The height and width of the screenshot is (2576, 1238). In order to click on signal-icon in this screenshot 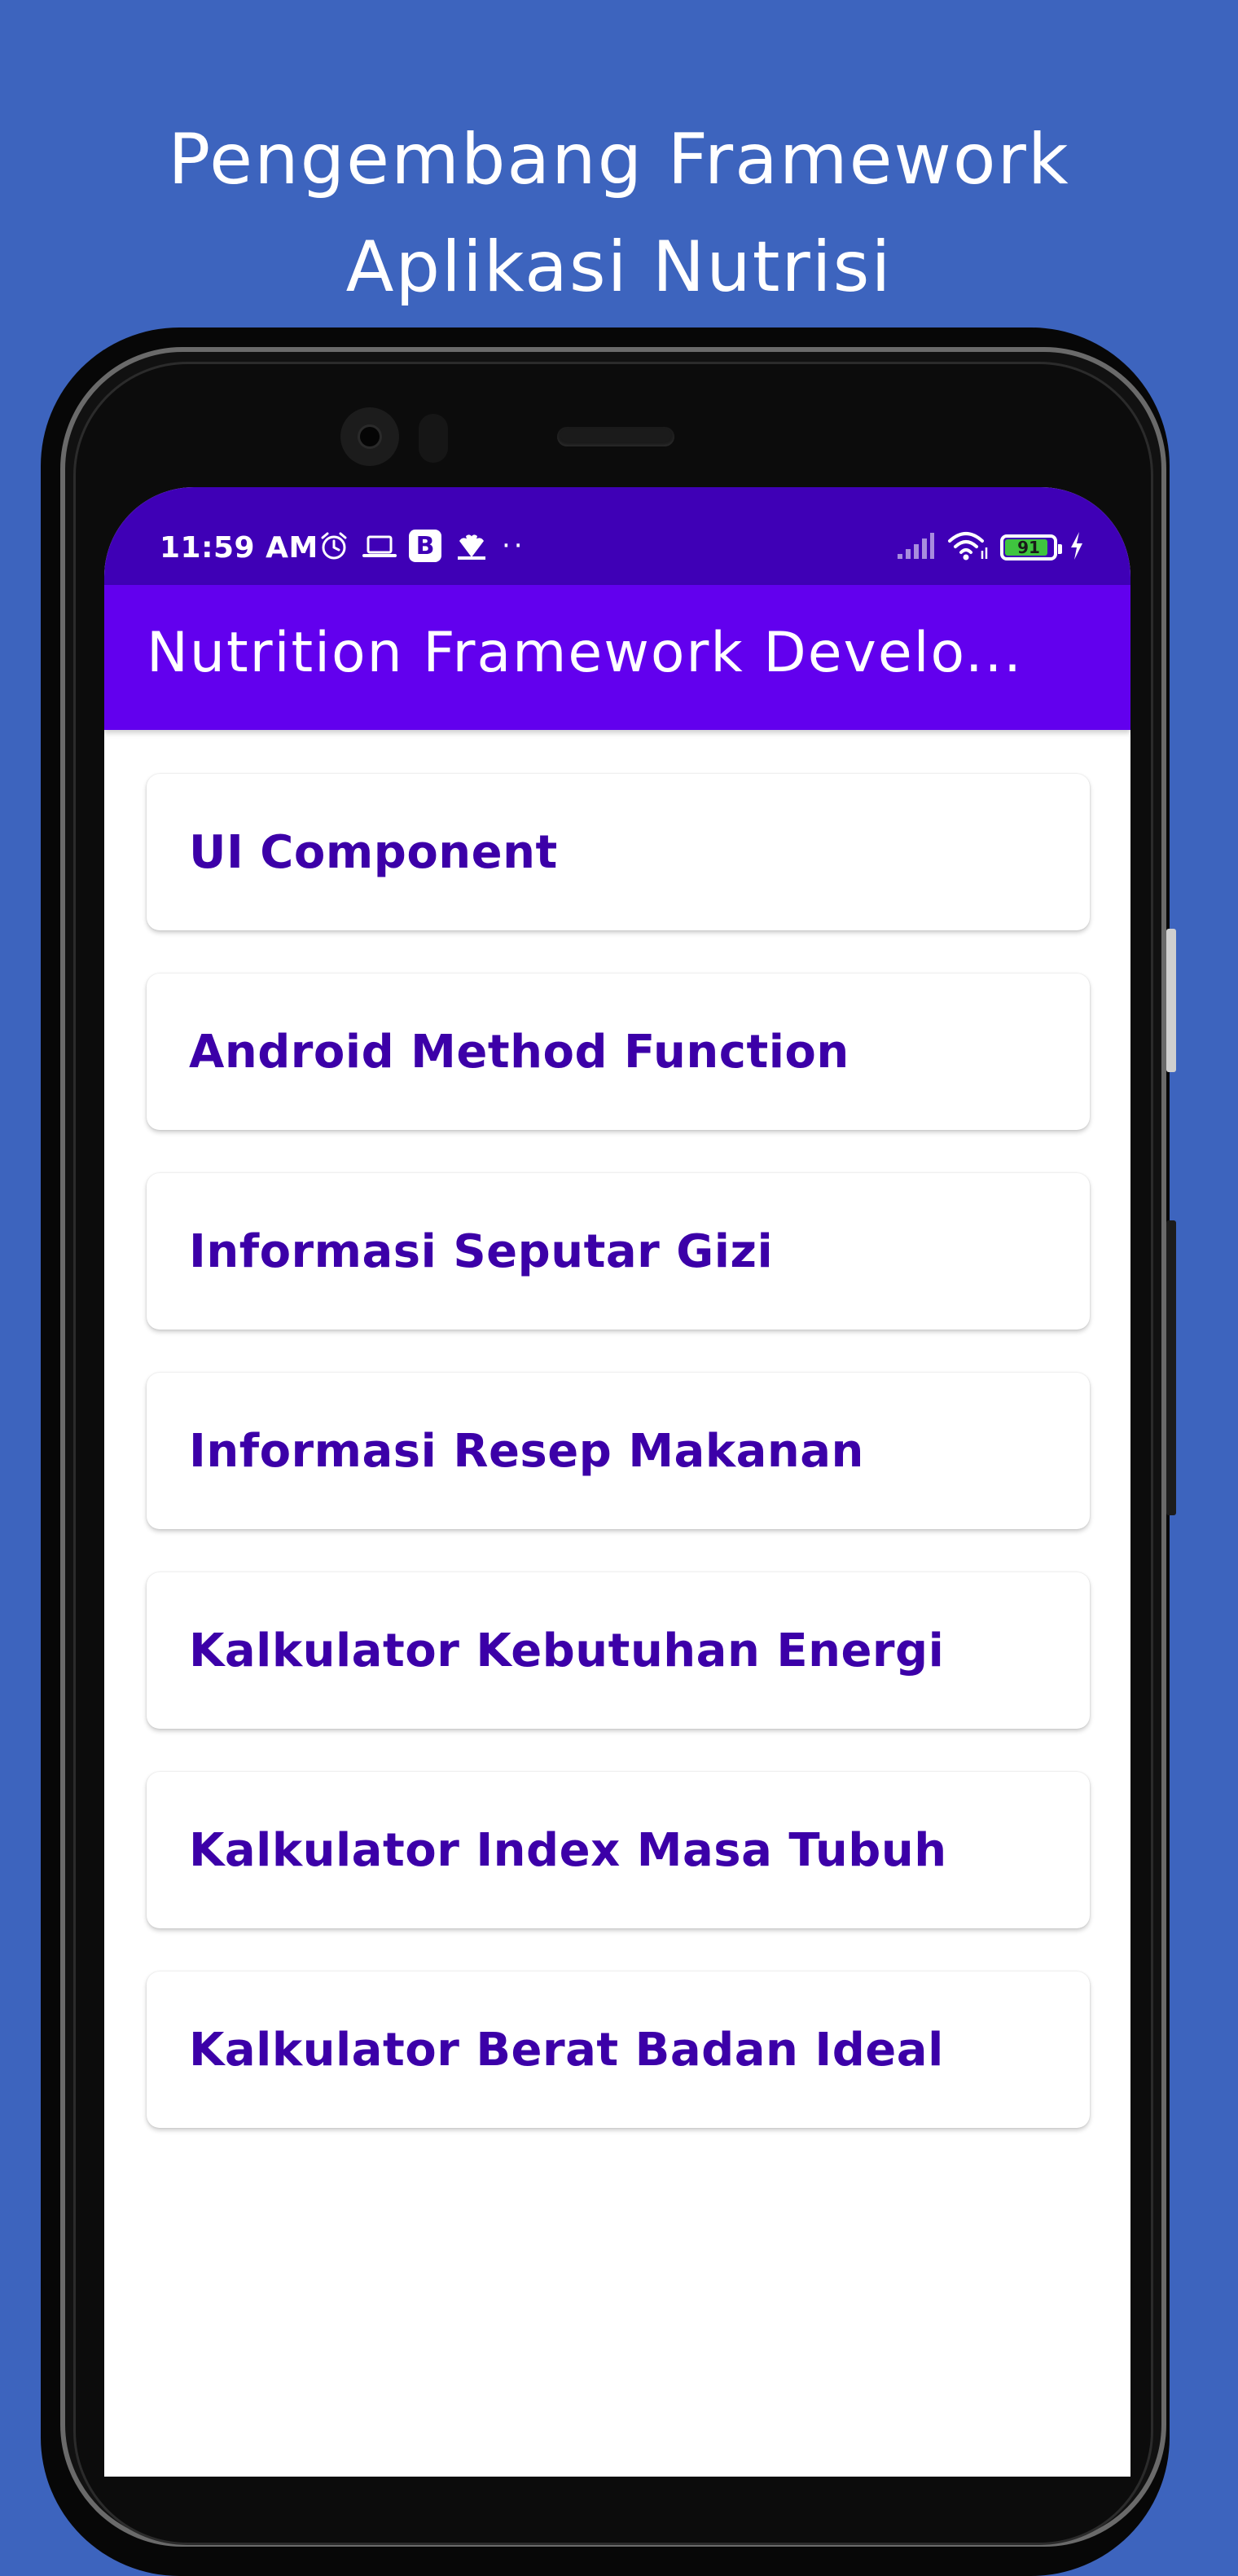, I will do `click(915, 547)`.